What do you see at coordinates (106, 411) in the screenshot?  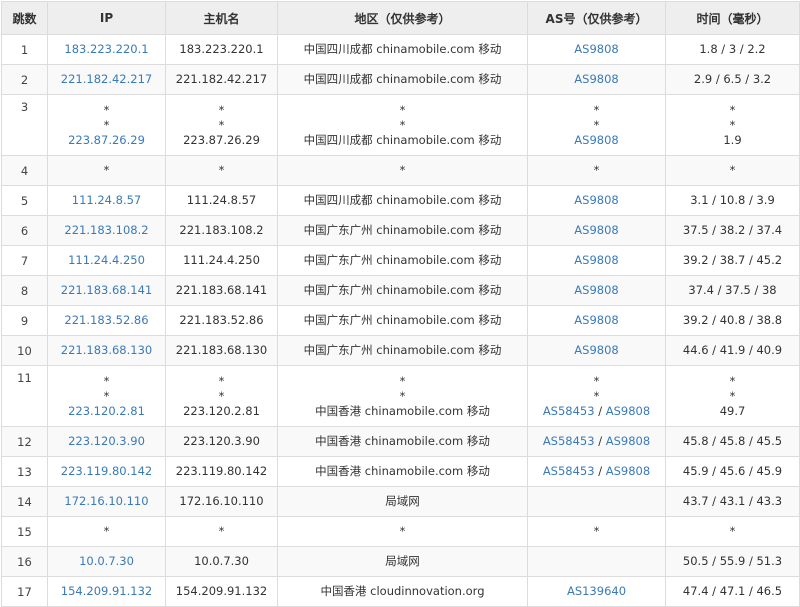 I see `ip-link: 223.120.2.81` at bounding box center [106, 411].